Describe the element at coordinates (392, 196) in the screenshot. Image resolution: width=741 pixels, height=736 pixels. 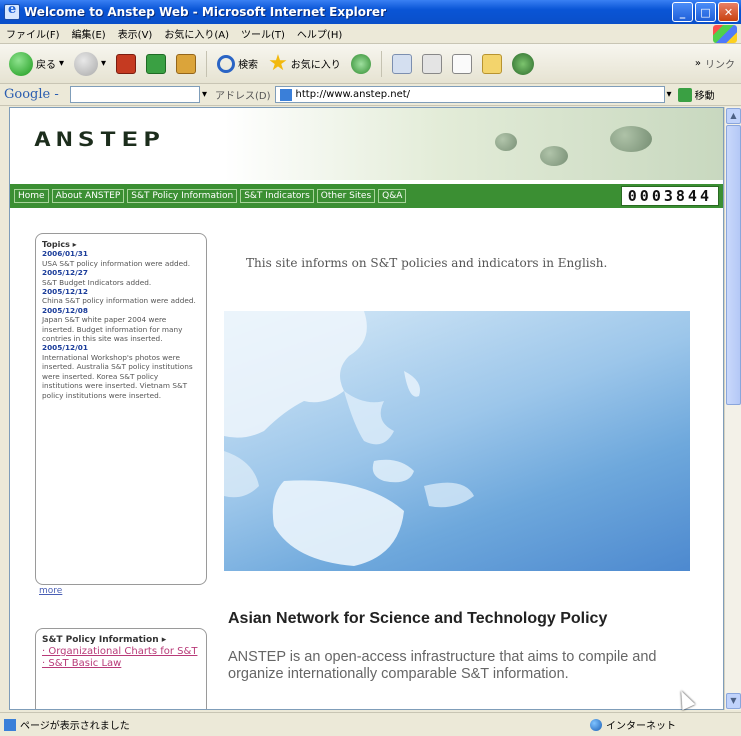
I see `nav-qa: Q&A` at that location.